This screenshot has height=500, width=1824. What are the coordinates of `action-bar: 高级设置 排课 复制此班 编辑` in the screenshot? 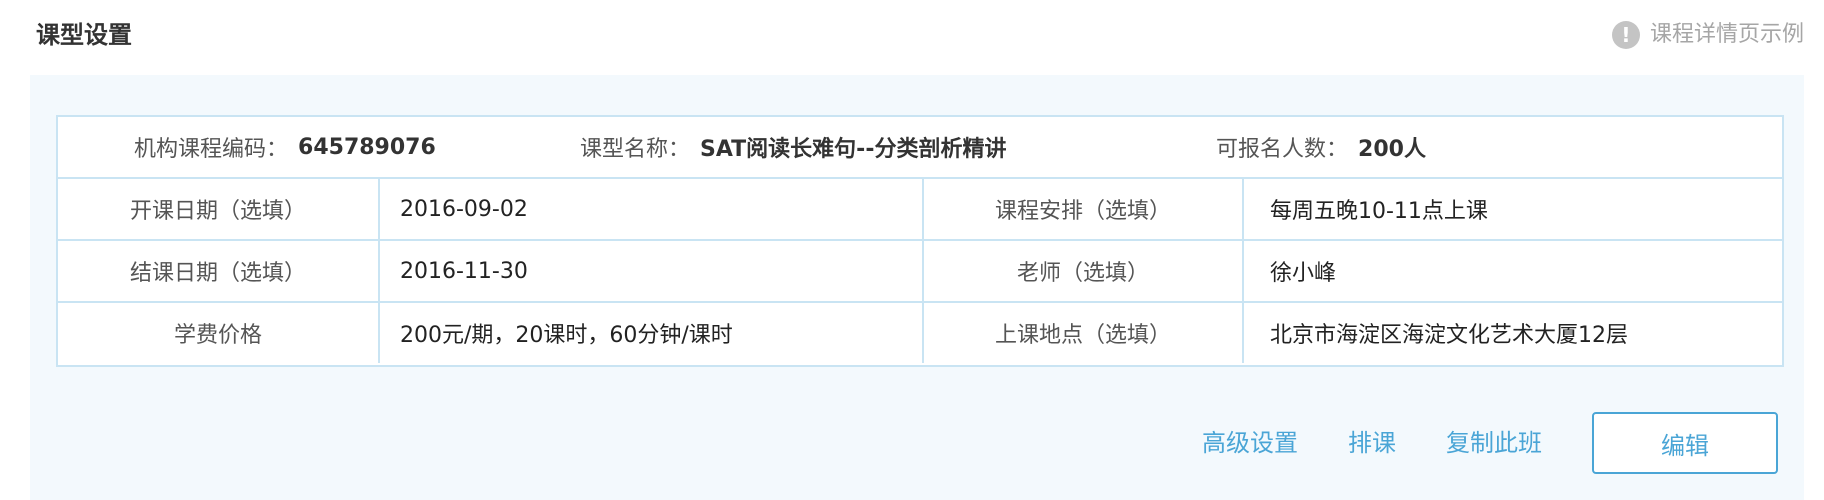 It's located at (1490, 443).